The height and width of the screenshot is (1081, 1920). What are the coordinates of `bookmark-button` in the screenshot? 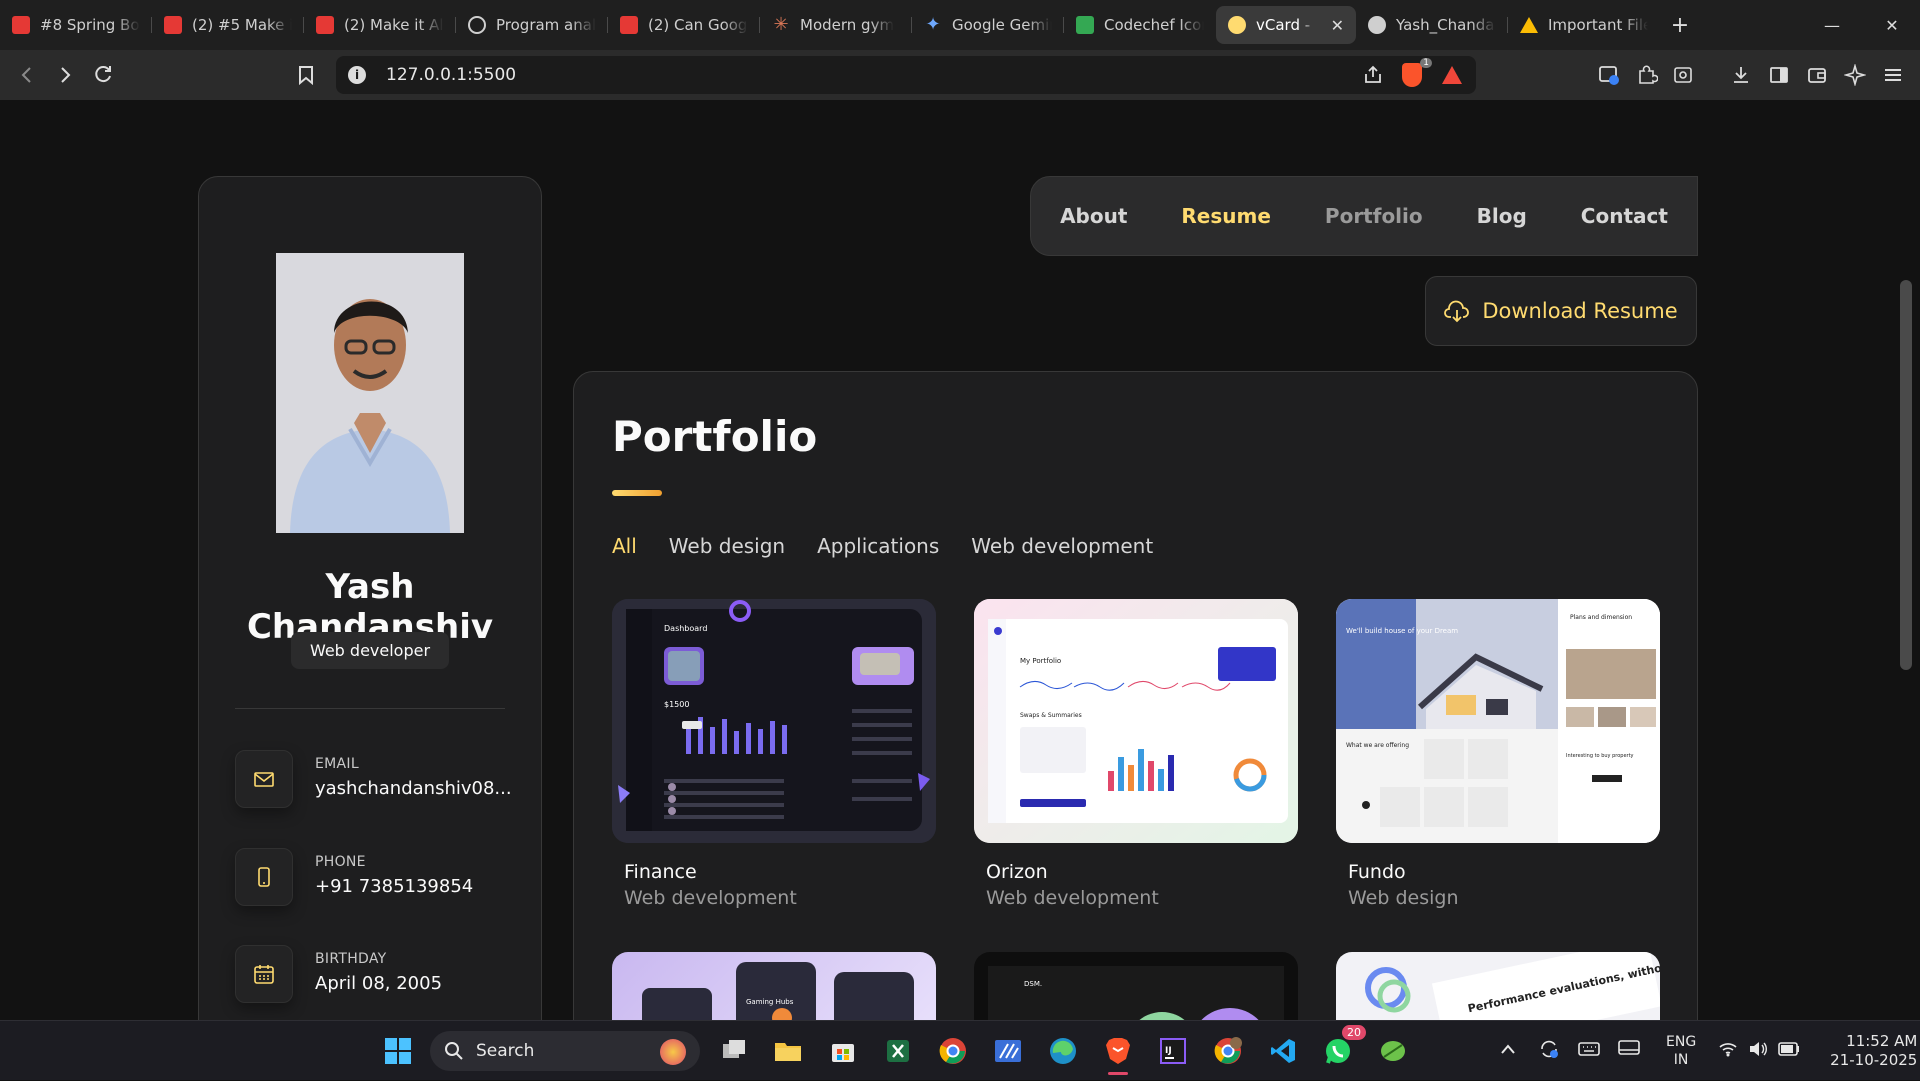 It's located at (306, 75).